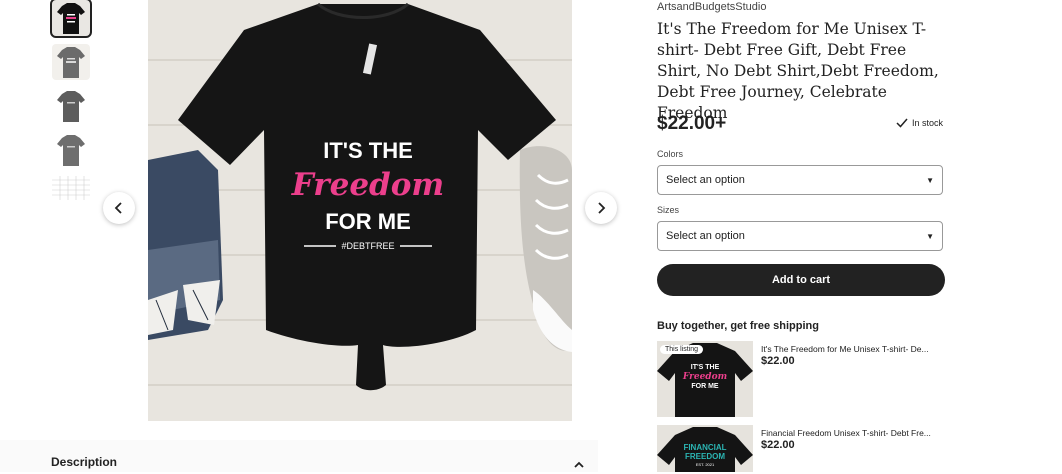 This screenshot has height=474, width=1062. What do you see at coordinates (668, 210) in the screenshot?
I see `sizes-label: Sizes` at bounding box center [668, 210].